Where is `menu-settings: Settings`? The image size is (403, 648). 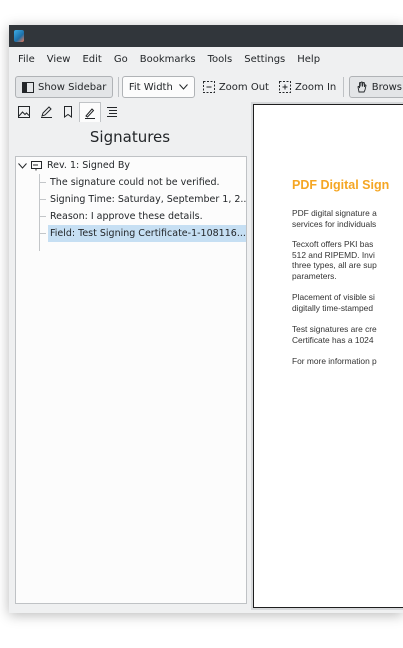 menu-settings: Settings is located at coordinates (266, 59).